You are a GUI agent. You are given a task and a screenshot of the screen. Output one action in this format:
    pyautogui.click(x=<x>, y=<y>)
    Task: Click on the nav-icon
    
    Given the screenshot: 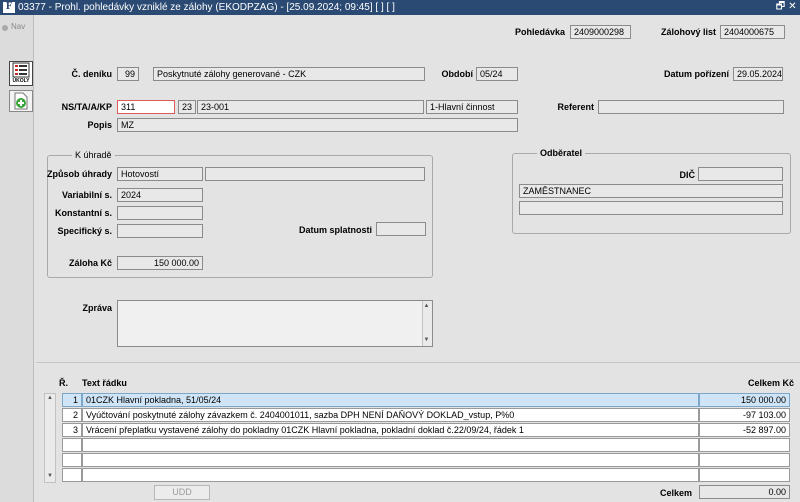 What is the action you would take?
    pyautogui.click(x=5, y=28)
    